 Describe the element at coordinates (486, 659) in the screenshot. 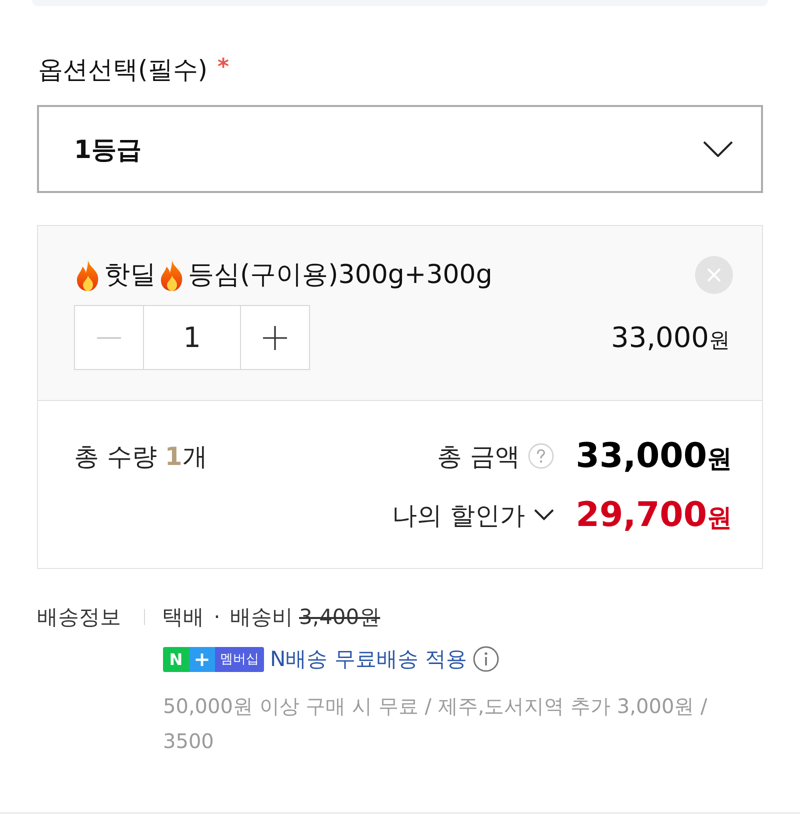

I see `info-icon` at that location.